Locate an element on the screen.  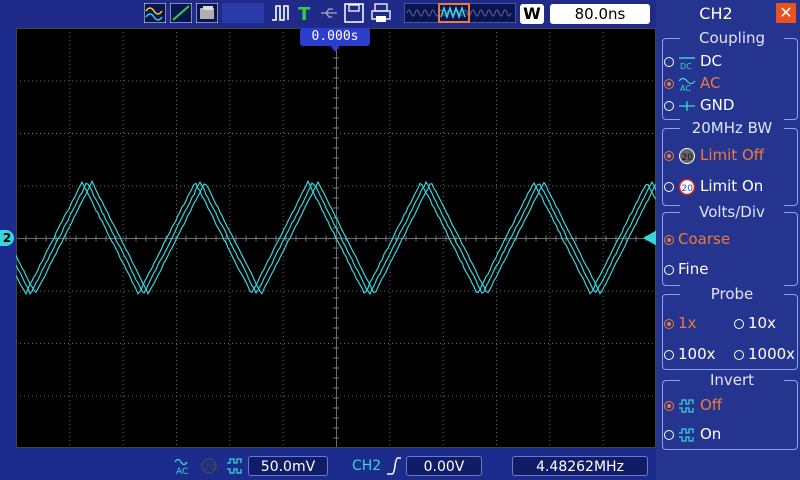
invert-on-label: On is located at coordinates (711, 434).